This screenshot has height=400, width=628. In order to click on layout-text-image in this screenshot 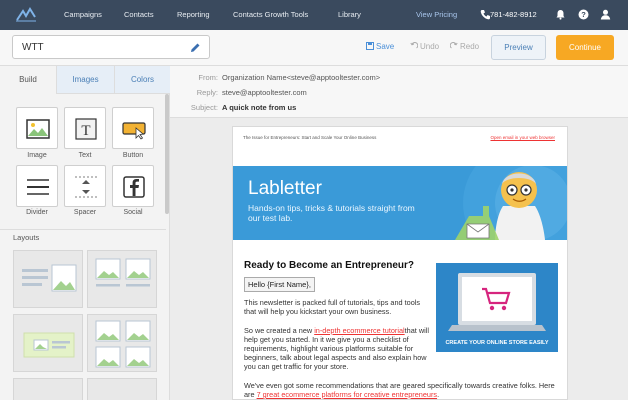, I will do `click(48, 279)`.